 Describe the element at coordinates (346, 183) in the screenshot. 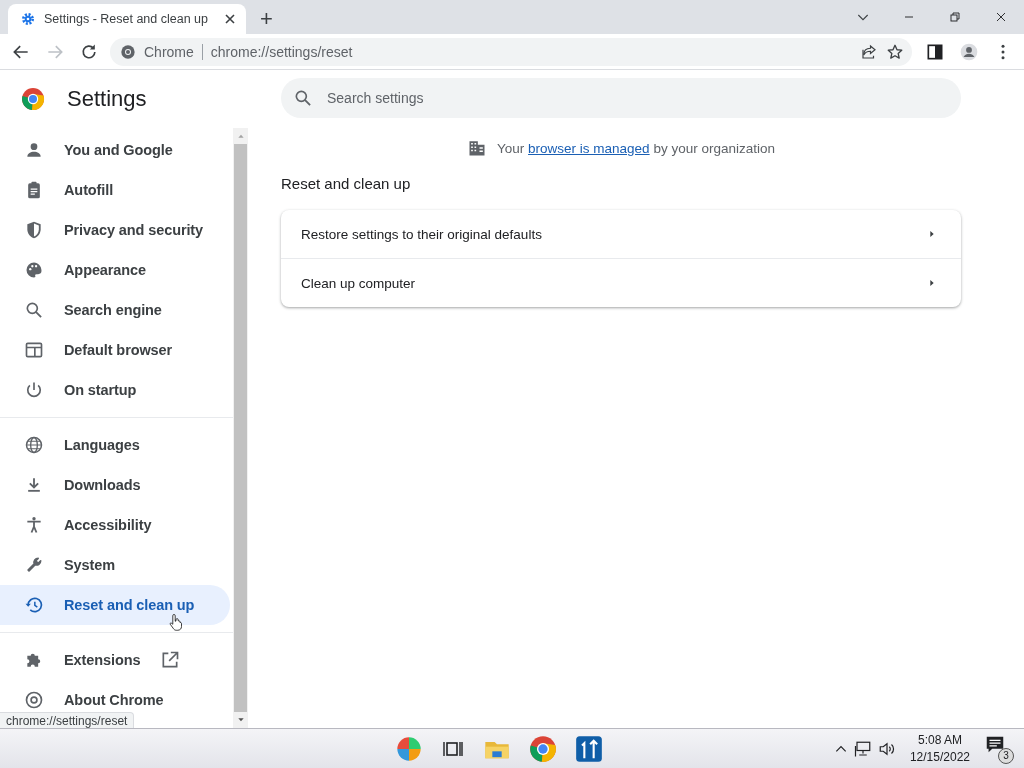

I see `section-title: Reset and clean up` at that location.